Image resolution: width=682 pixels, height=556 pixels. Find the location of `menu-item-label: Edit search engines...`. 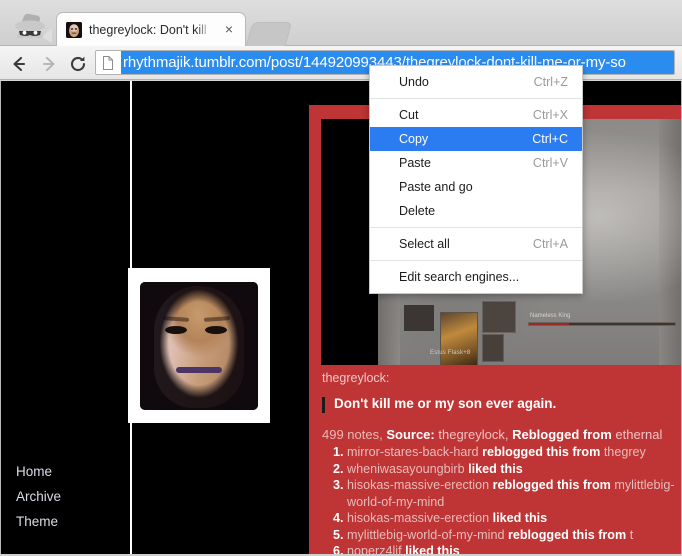

menu-item-label: Edit search engines... is located at coordinates (459, 277).